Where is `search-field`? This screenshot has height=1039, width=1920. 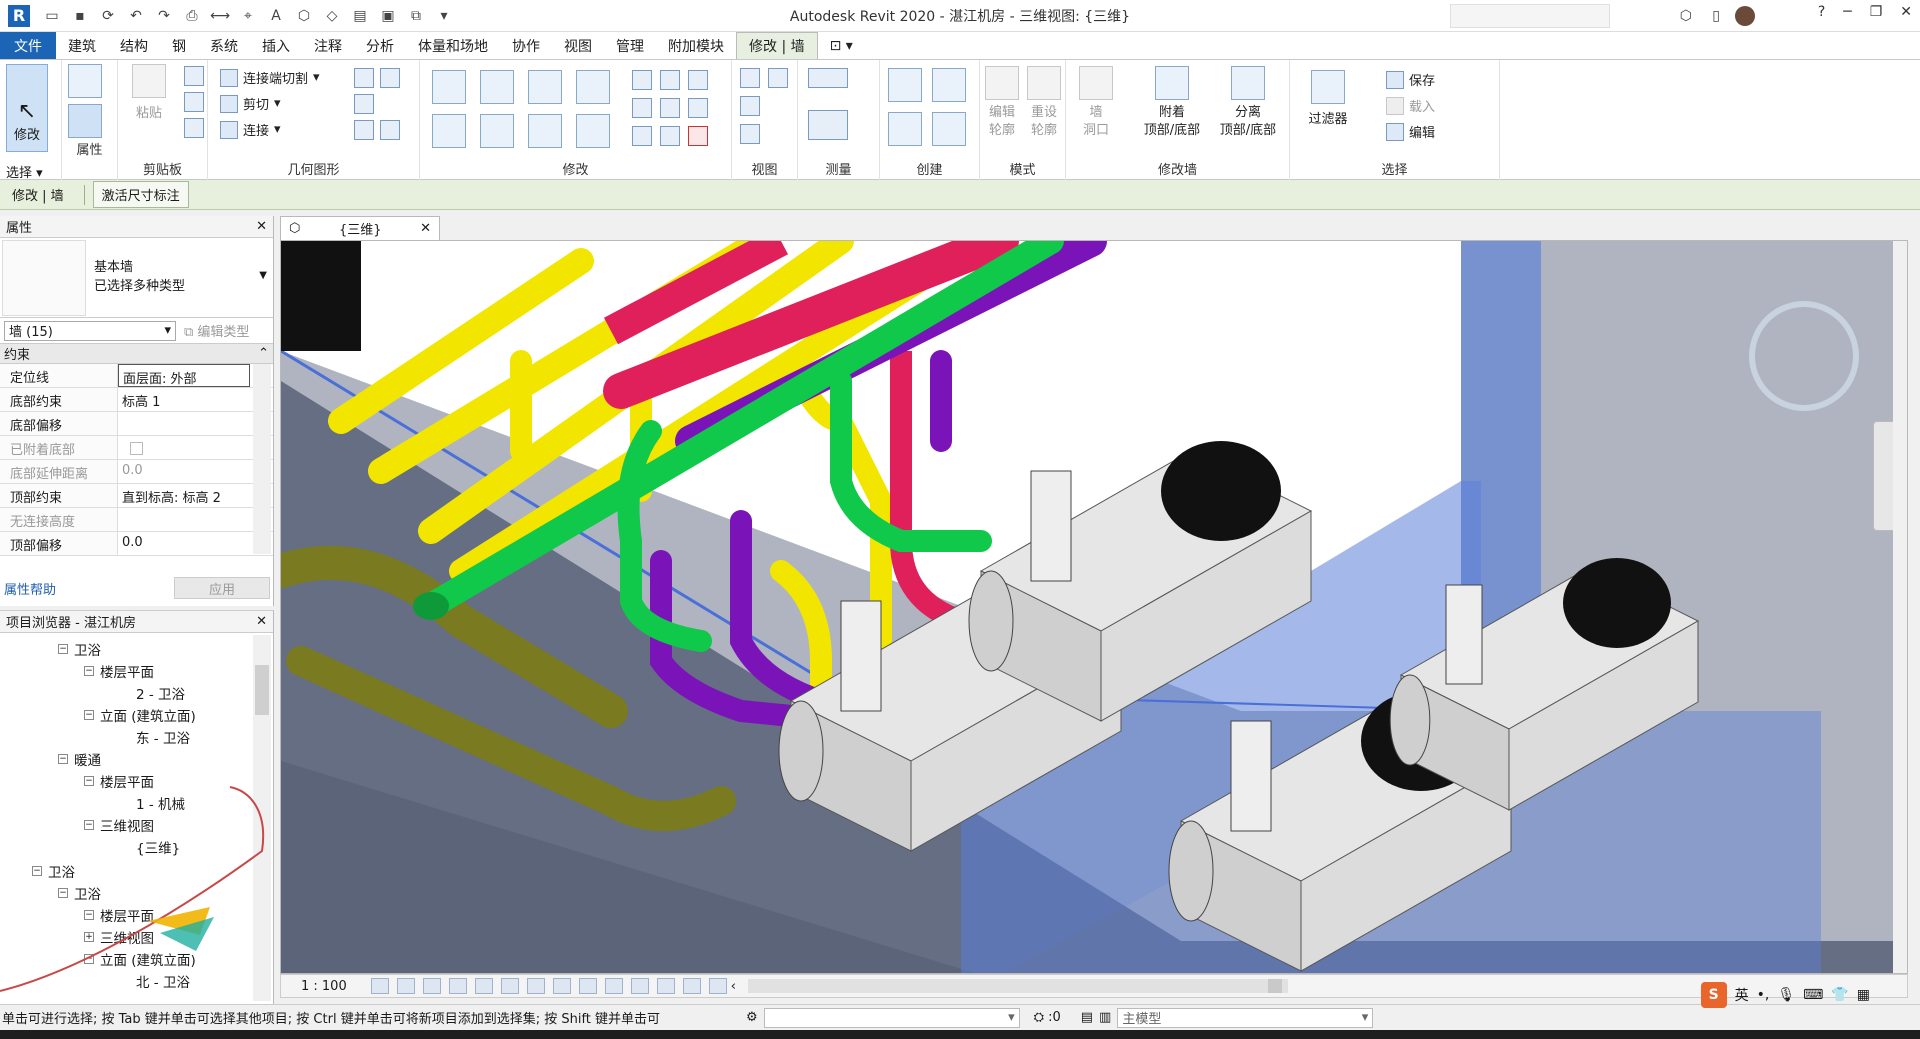
search-field is located at coordinates (1530, 16).